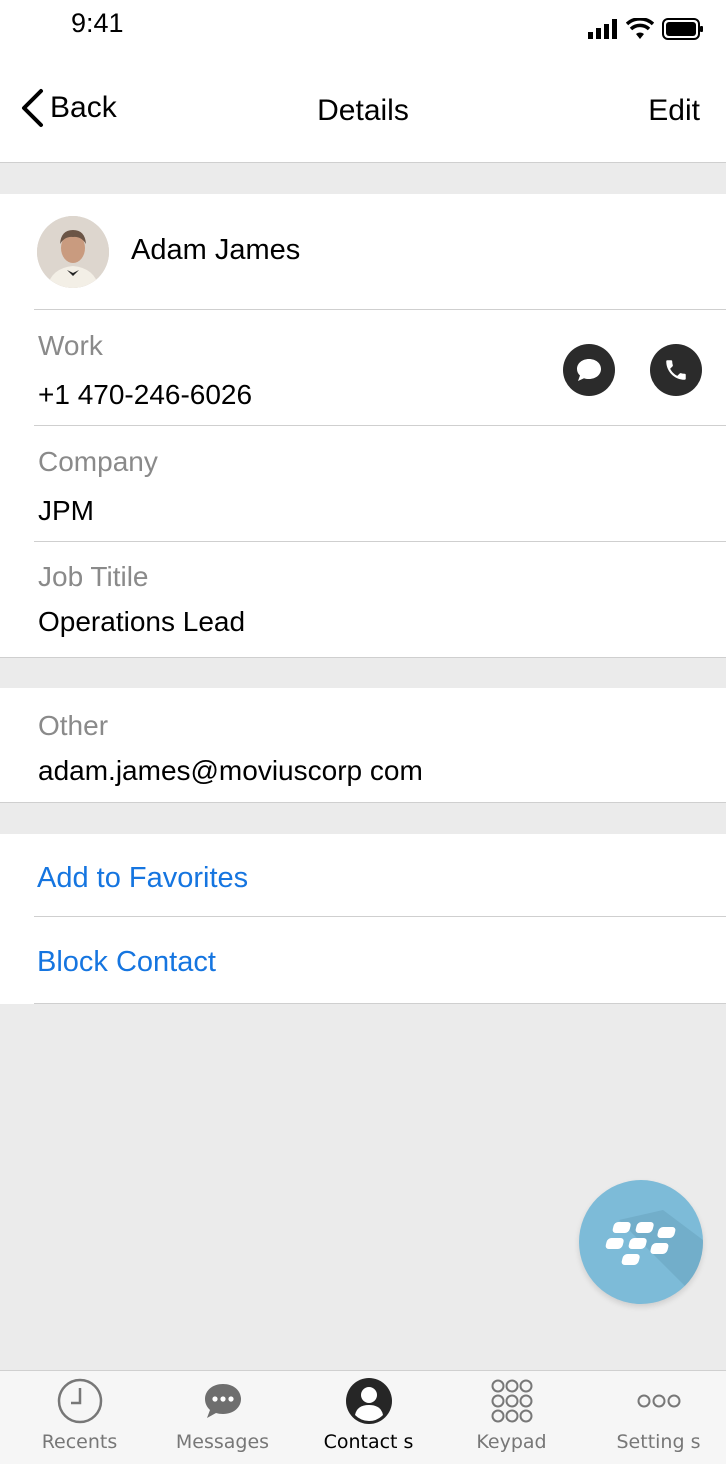 The image size is (726, 1464). What do you see at coordinates (66, 510) in the screenshot?
I see `company-value: JPM` at bounding box center [66, 510].